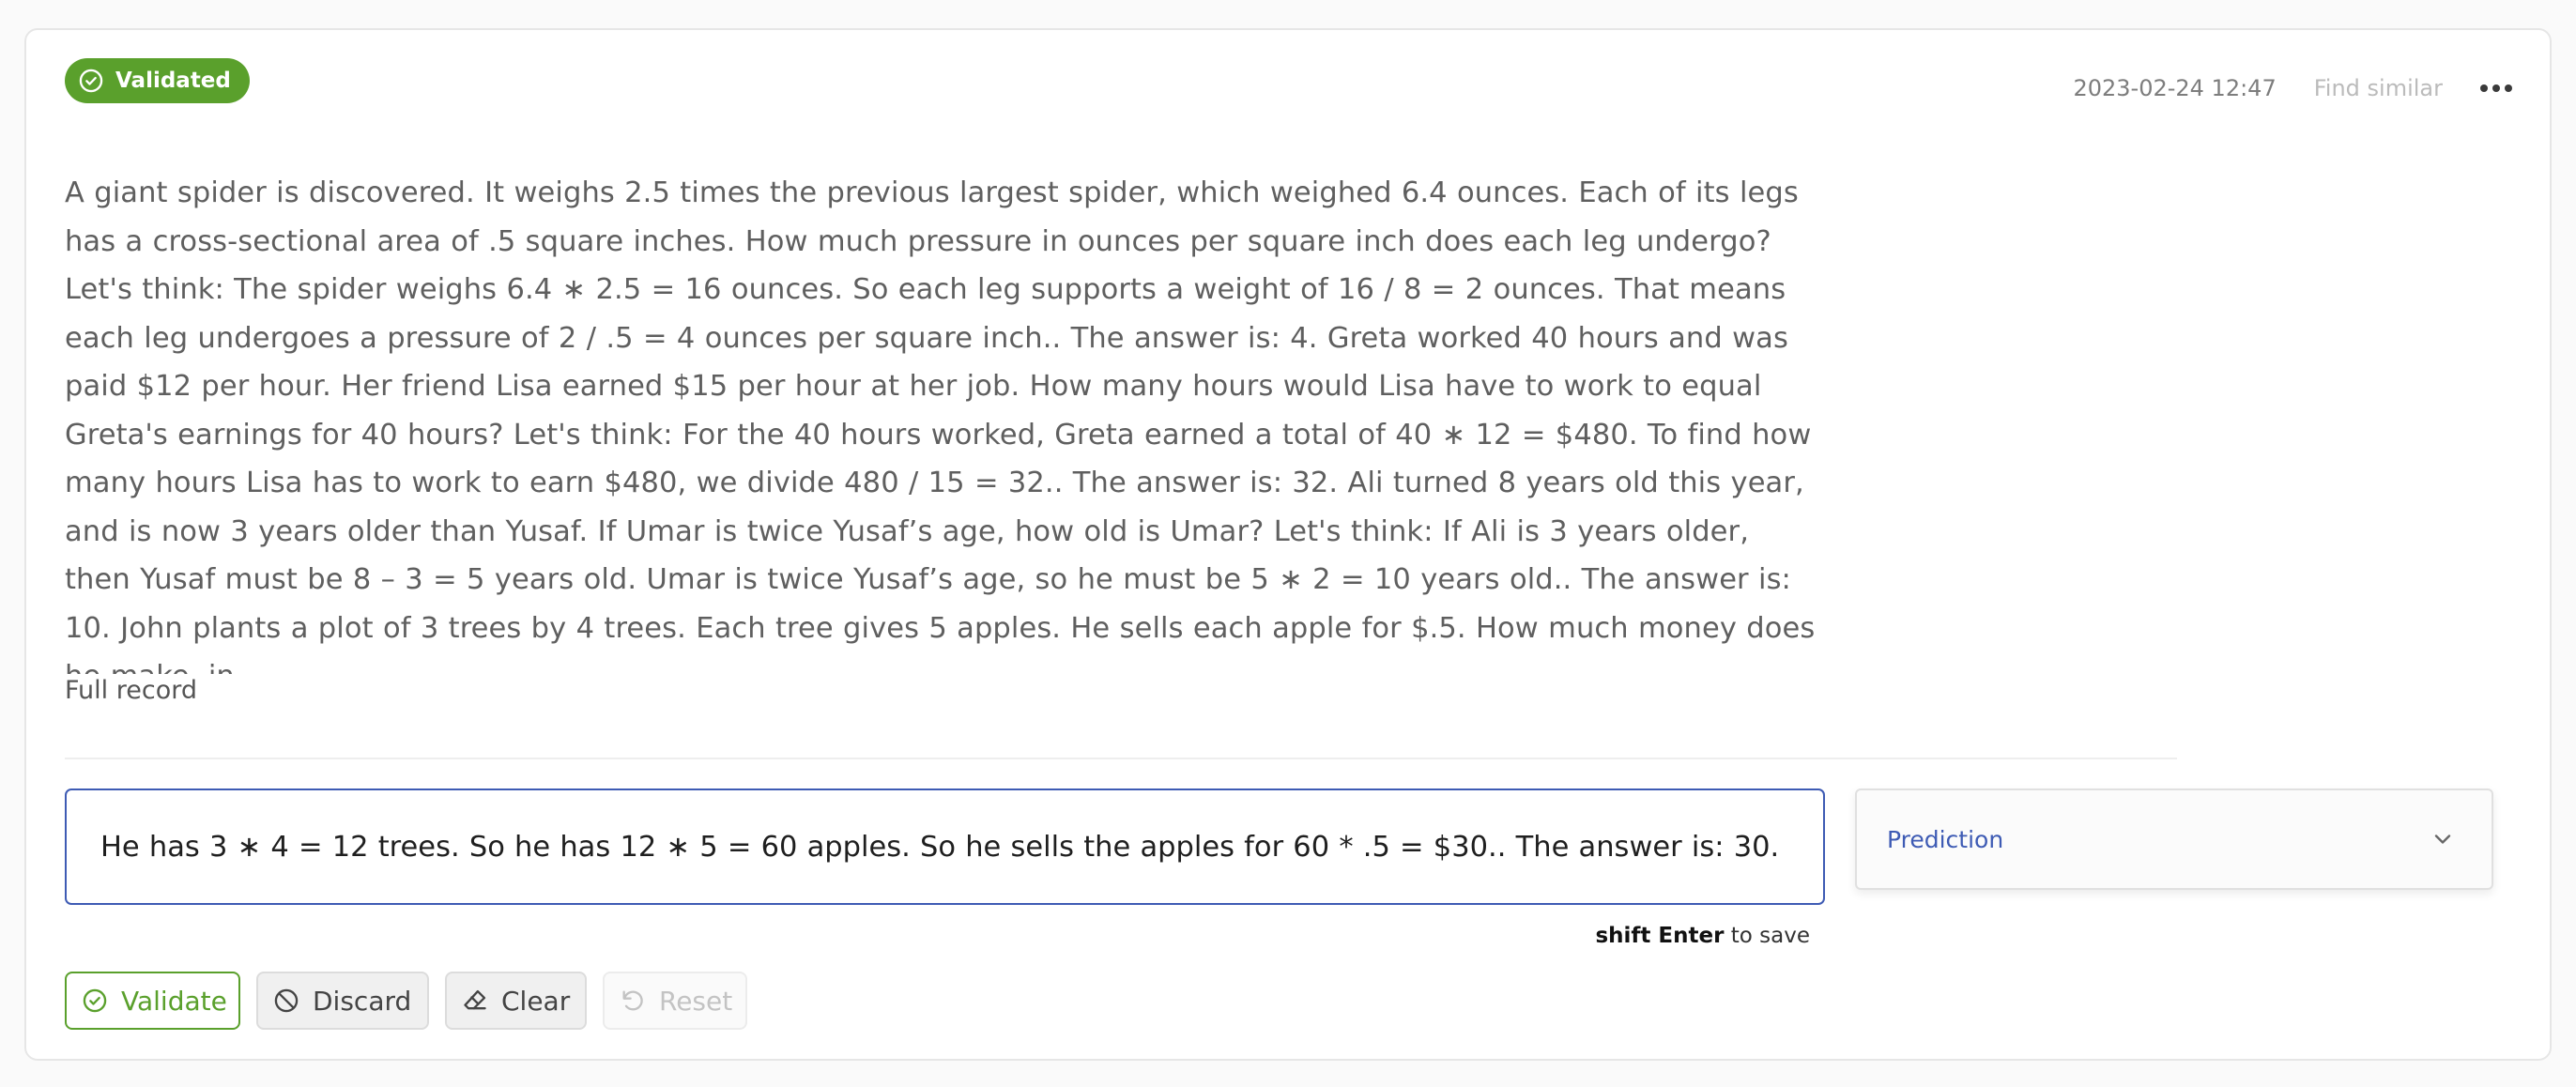 The image size is (2576, 1087). What do you see at coordinates (2496, 88) in the screenshot?
I see `more-options-icon` at bounding box center [2496, 88].